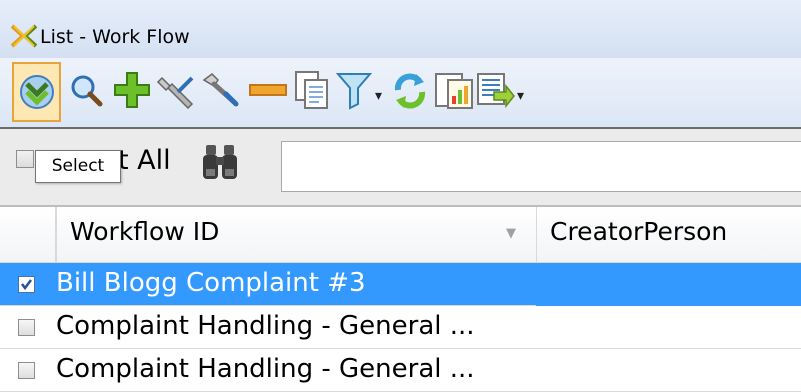  Describe the element at coordinates (115, 37) in the screenshot. I see `window-title: List - Work Flow` at that location.